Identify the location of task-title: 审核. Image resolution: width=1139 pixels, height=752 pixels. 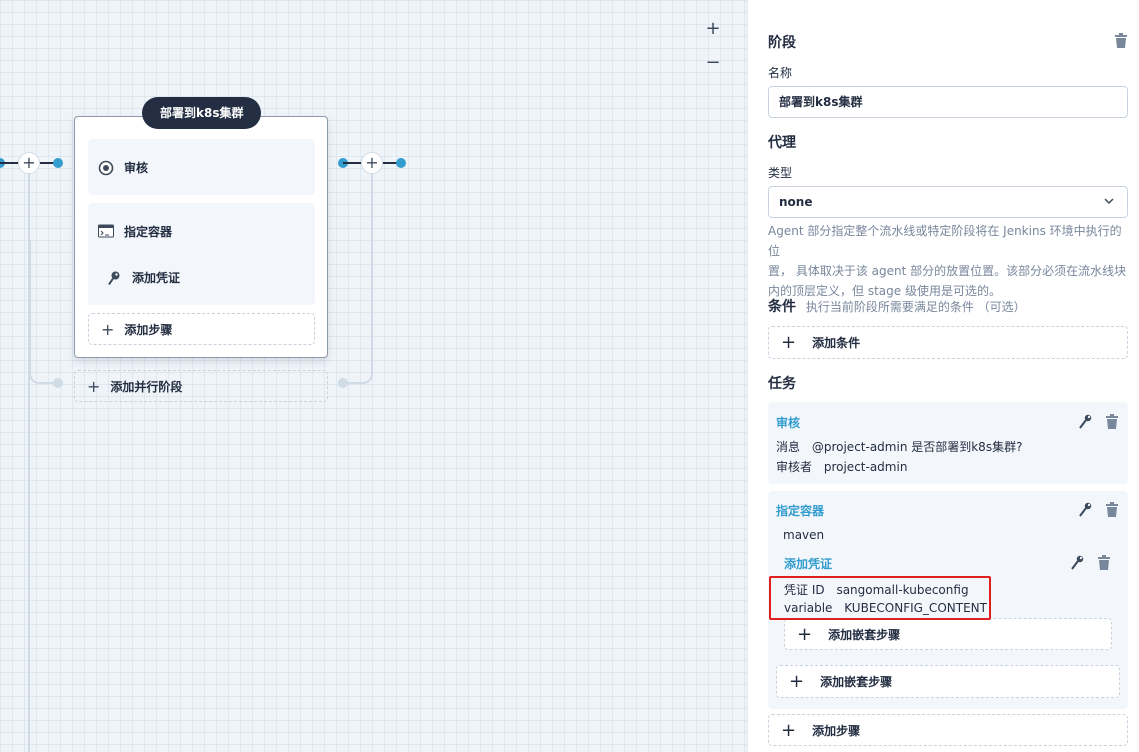
(788, 422).